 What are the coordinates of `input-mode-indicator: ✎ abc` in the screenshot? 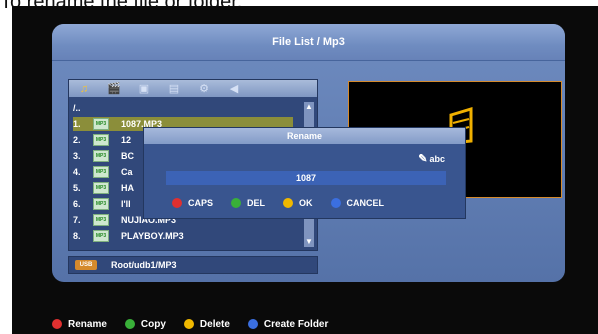 It's located at (431, 159).